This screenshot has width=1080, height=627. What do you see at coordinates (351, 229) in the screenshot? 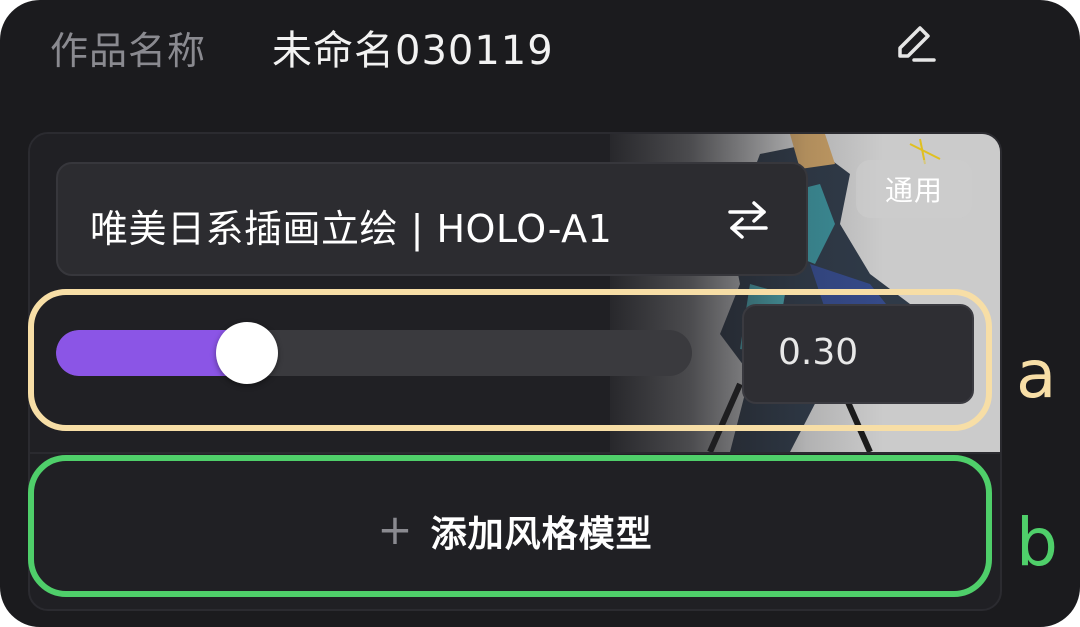
I see `style-model-name: 唯美日系插画立绘 | HOLO-A1` at bounding box center [351, 229].